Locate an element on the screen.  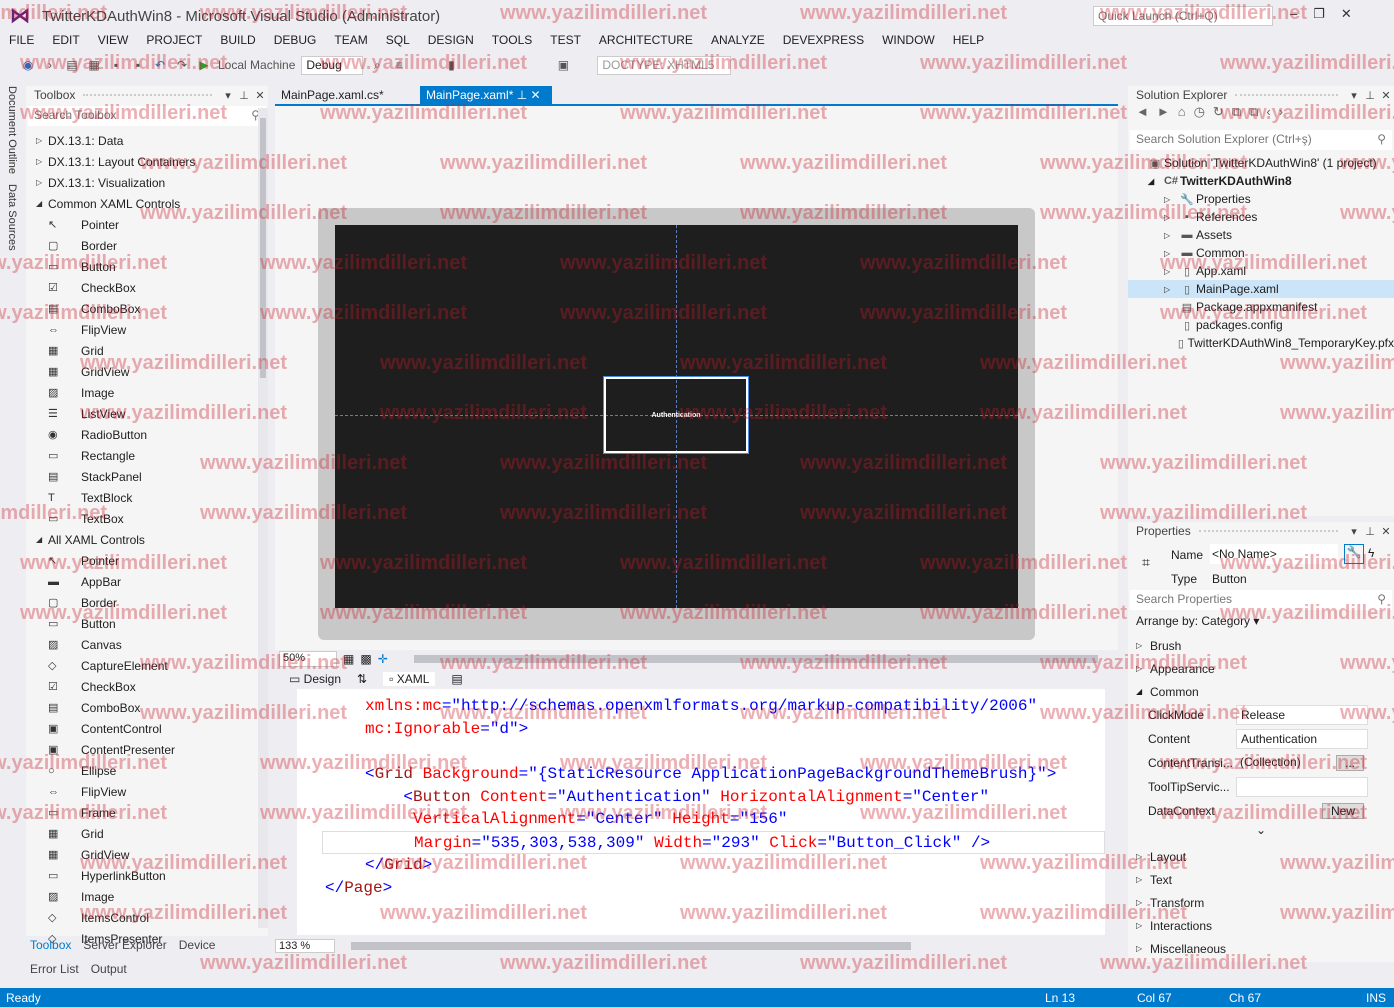
toolbox-item: ▭ HyperlinkButton is located at coordinates (147, 875).